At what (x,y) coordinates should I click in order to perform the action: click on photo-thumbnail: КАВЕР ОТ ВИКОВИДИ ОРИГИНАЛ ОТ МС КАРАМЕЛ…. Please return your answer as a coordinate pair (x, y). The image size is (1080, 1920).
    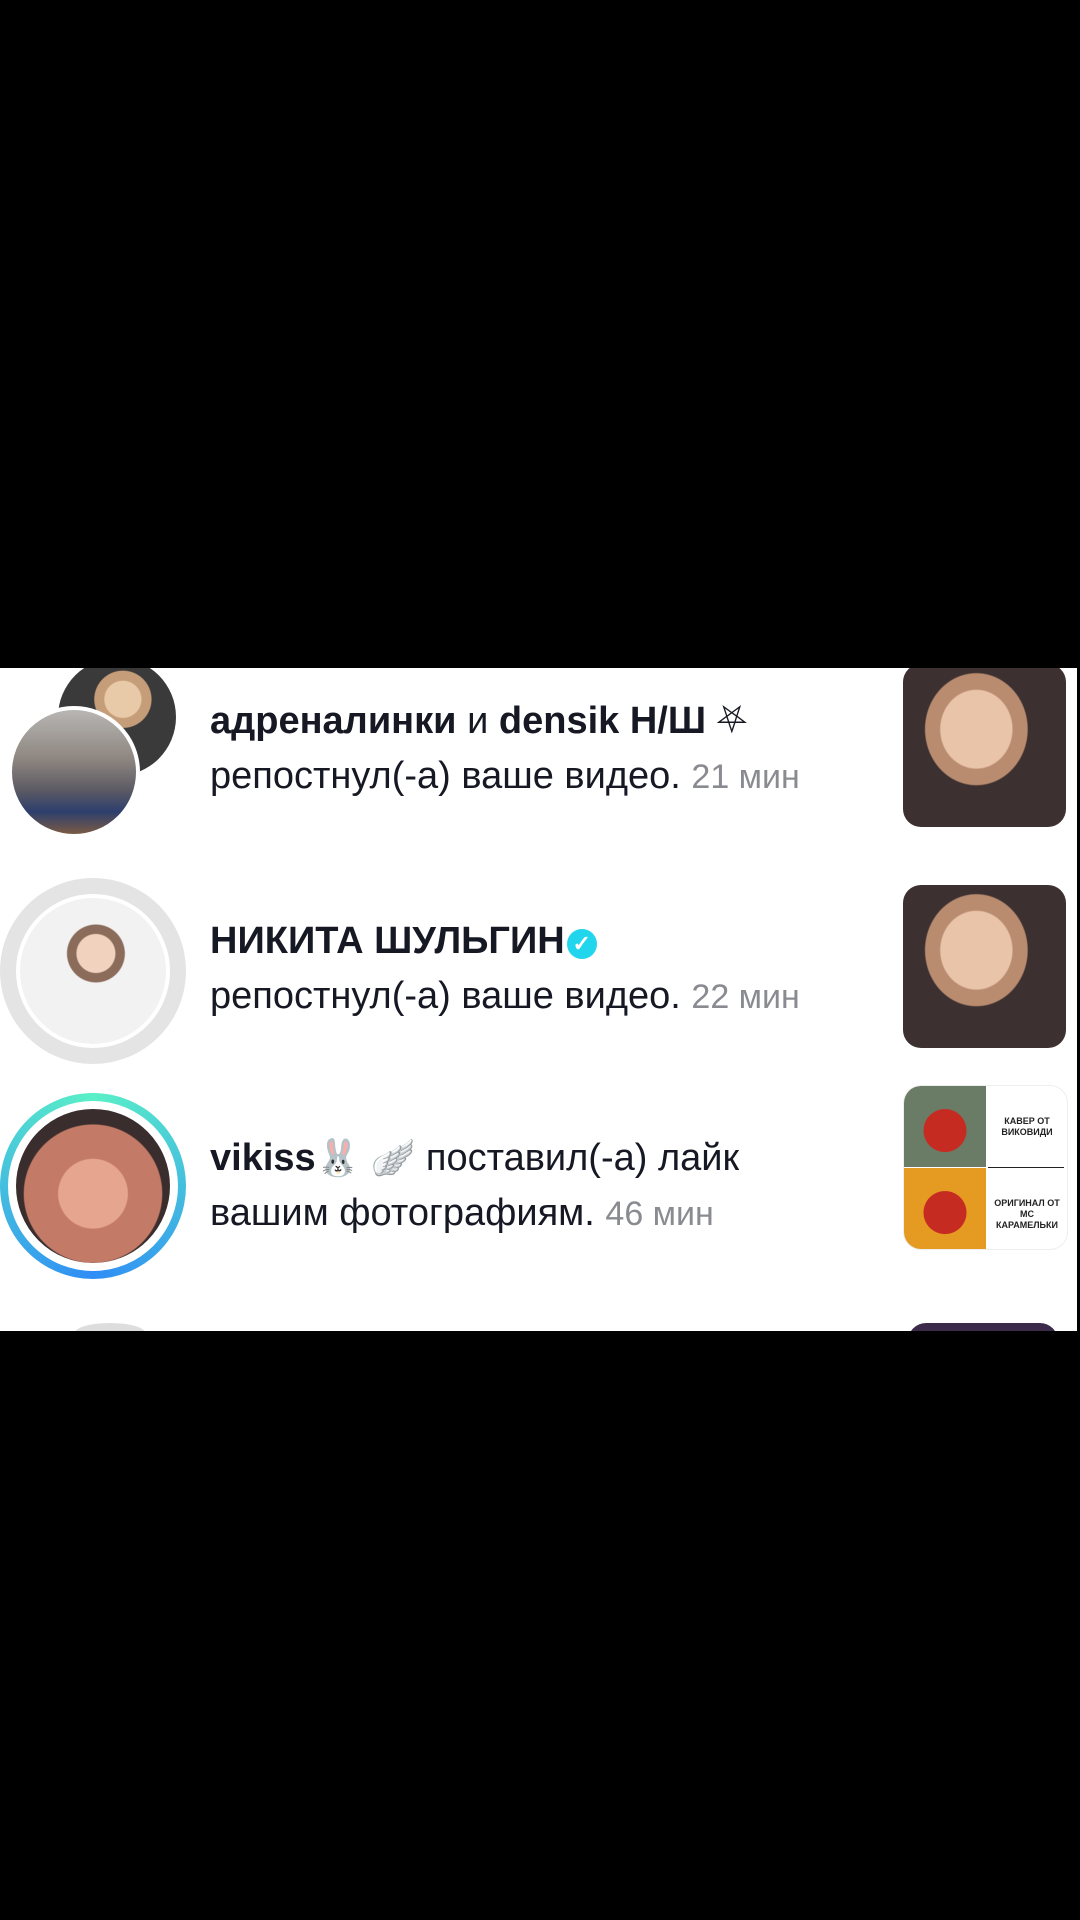
    Looking at the image, I should click on (985, 1167).